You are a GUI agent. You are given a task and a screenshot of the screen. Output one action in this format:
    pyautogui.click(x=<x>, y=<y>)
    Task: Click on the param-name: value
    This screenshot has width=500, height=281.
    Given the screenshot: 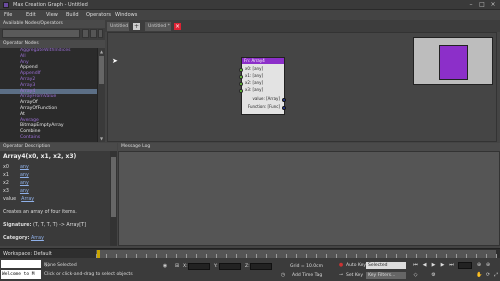 What is the action you would take?
    pyautogui.click(x=10, y=199)
    